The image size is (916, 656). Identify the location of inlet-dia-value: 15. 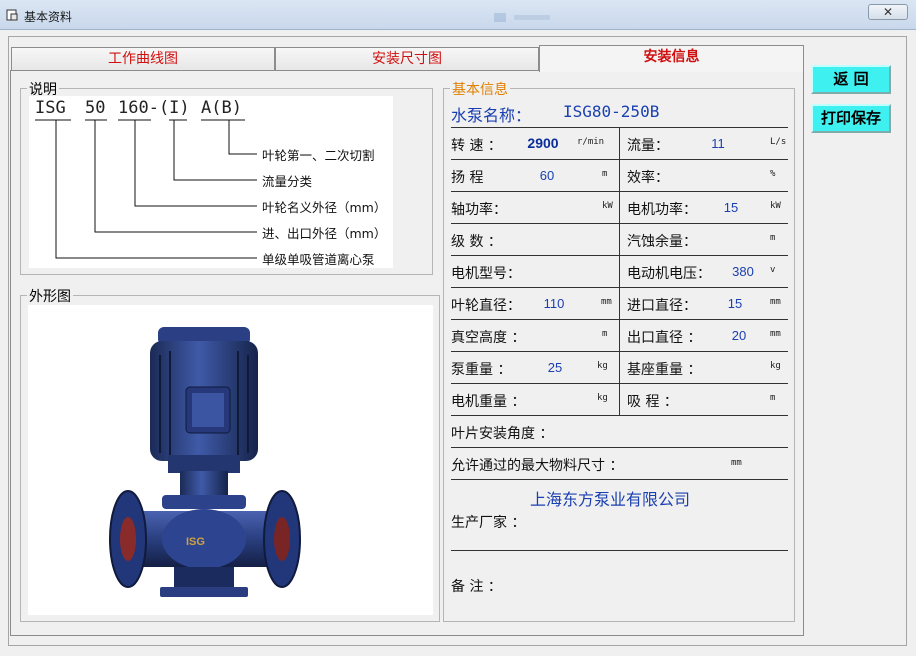
(735, 303).